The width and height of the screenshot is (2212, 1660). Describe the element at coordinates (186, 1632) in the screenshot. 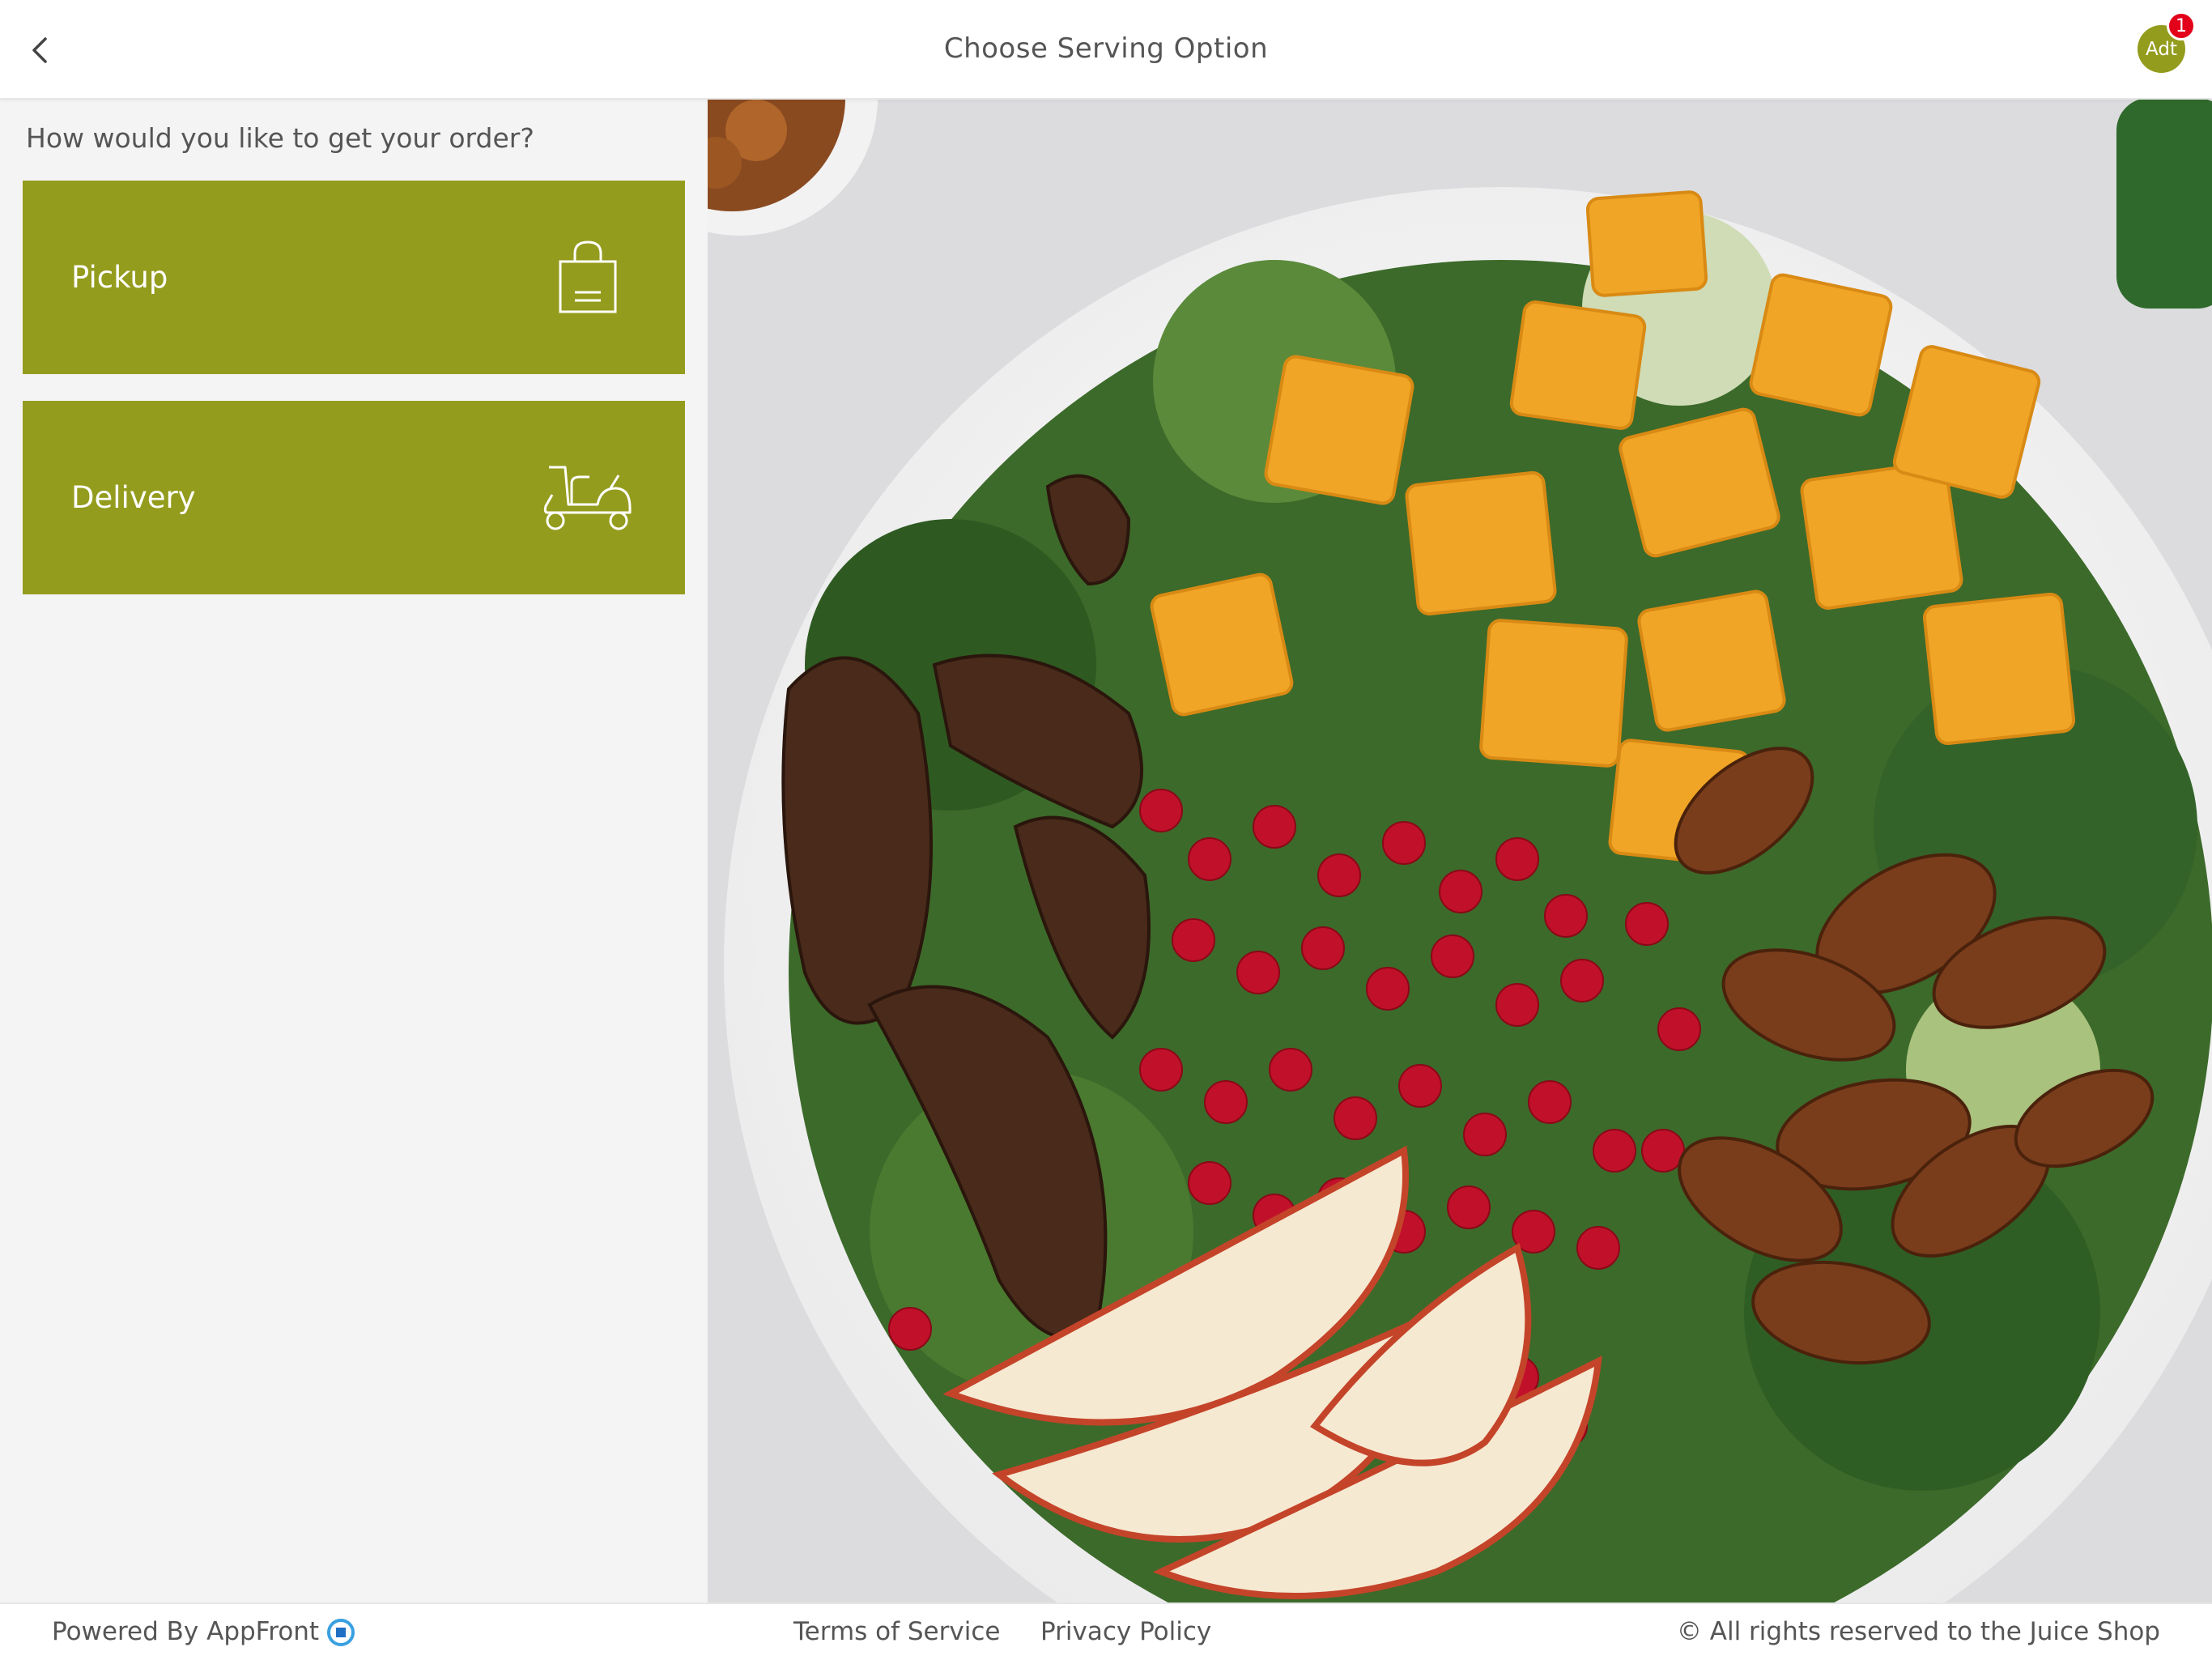

I see `powered-by-text: Powered By AppFront` at that location.